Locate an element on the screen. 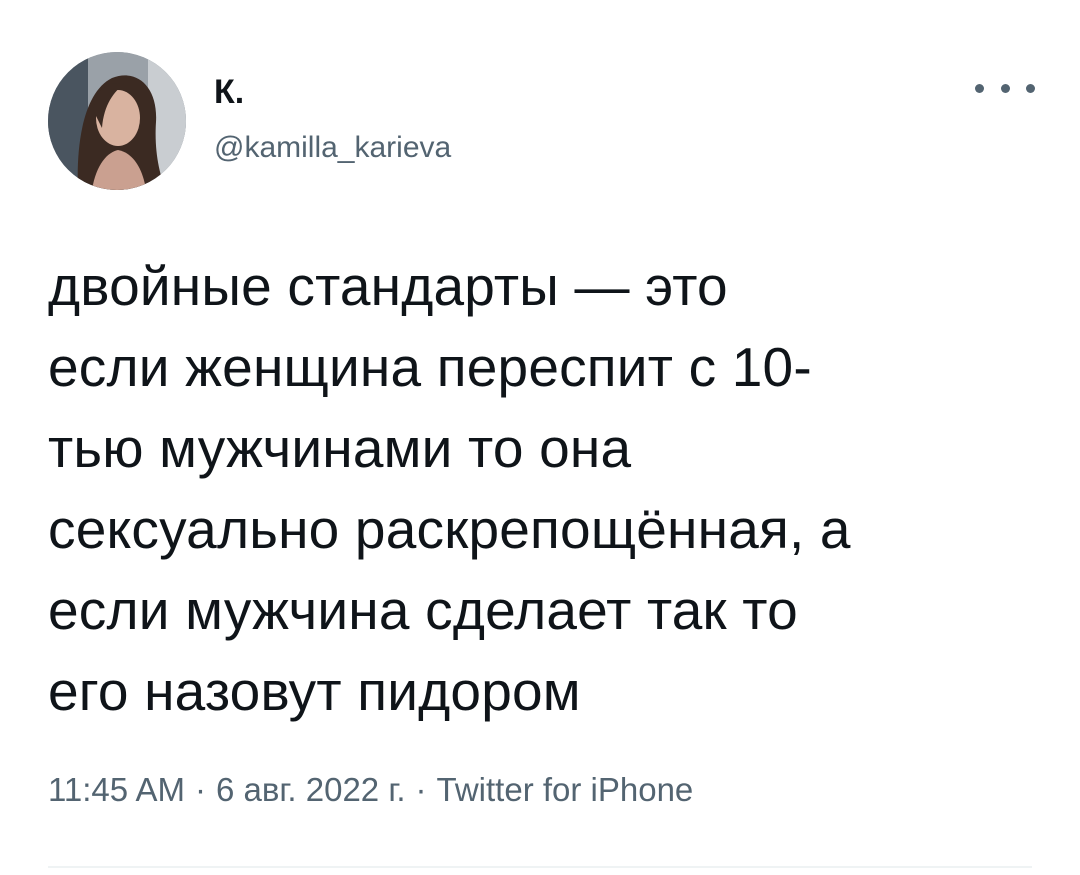  avatar-photo is located at coordinates (117, 121).